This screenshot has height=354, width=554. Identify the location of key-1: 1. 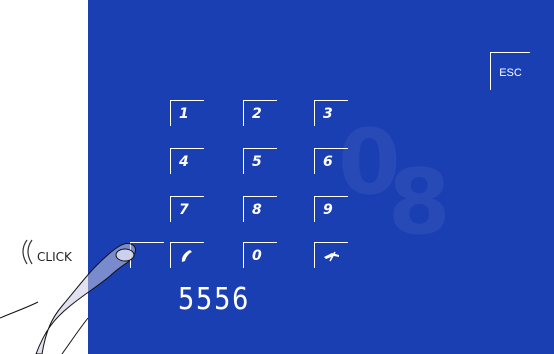
(187, 113).